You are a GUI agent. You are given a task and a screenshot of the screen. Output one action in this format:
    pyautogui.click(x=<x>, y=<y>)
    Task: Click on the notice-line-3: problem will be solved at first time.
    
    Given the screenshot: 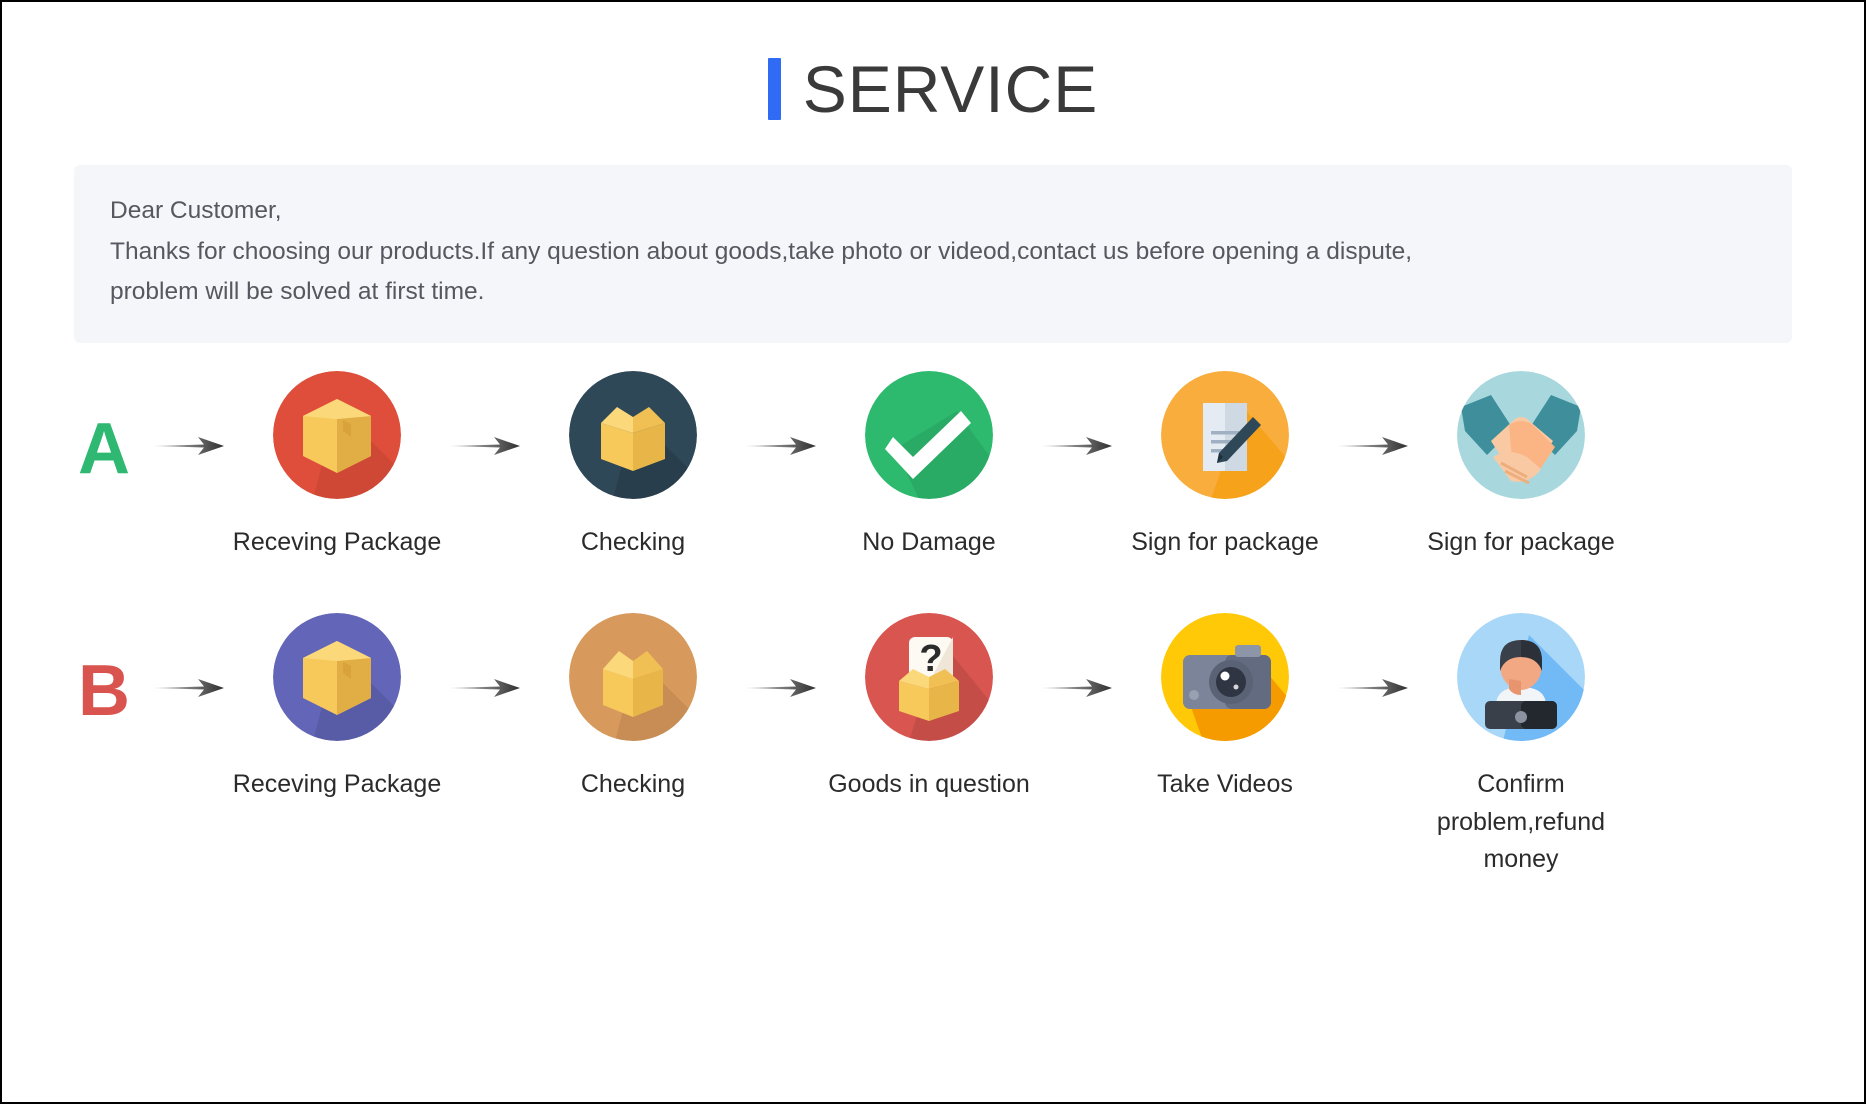 What is the action you would take?
    pyautogui.click(x=297, y=292)
    